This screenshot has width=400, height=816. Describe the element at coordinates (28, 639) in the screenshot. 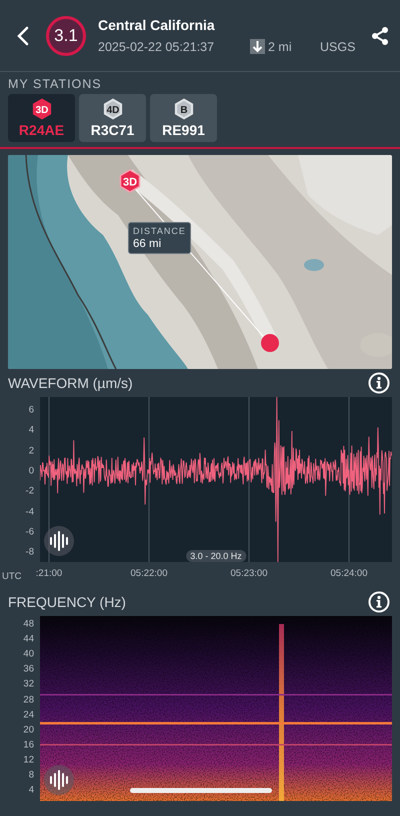

I see `axis-tick-label: 44` at that location.